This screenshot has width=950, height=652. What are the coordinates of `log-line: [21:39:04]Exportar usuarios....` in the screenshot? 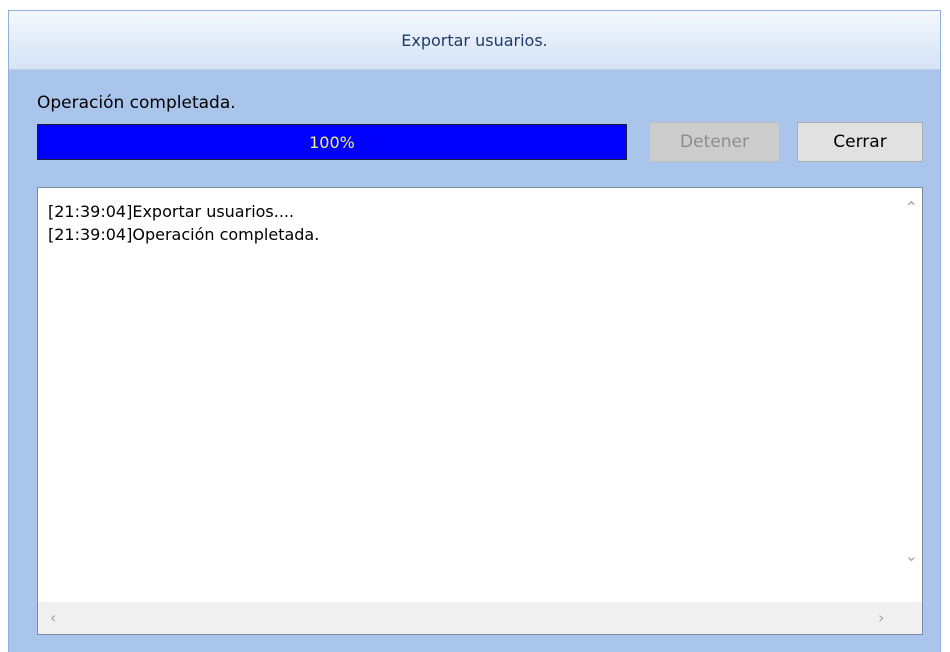 It's located at (171, 211).